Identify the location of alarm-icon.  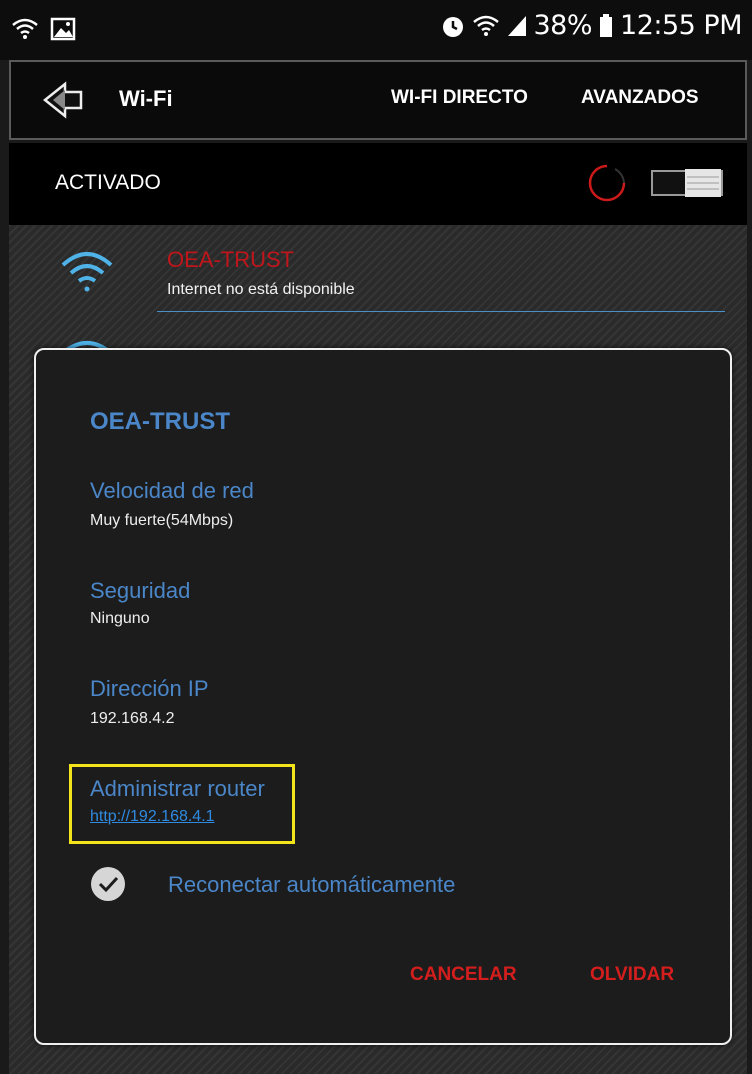
(452, 26).